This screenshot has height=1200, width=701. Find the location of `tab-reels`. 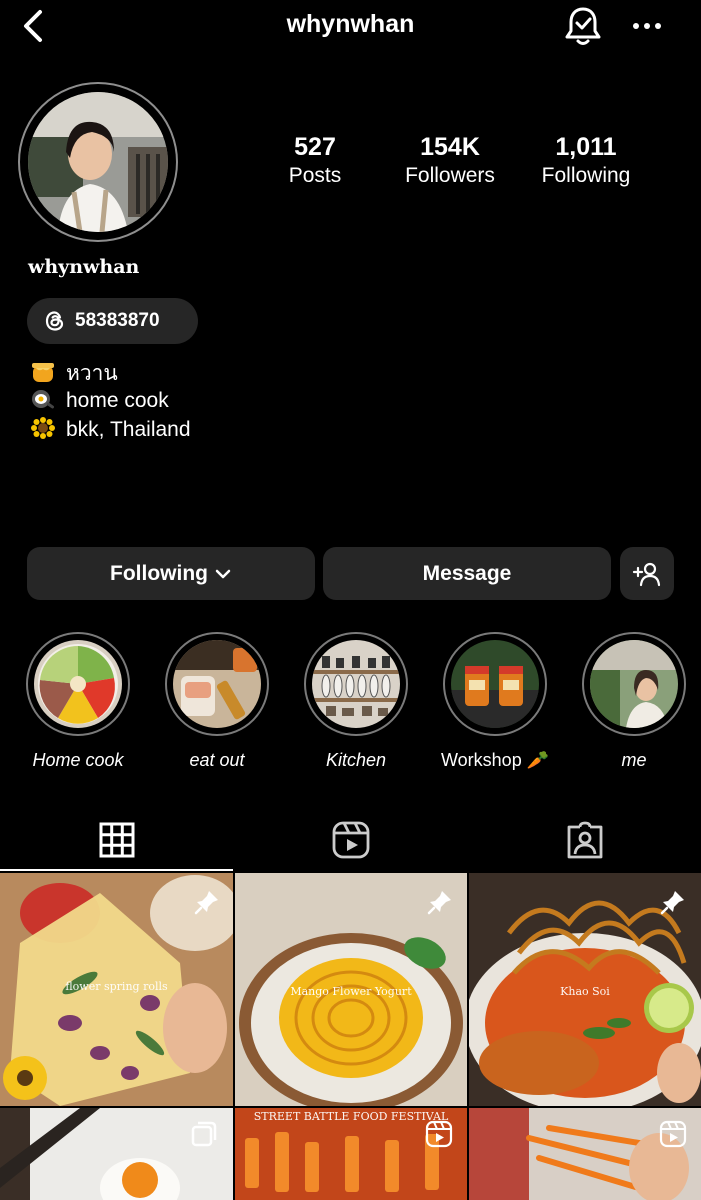

tab-reels is located at coordinates (350, 840).